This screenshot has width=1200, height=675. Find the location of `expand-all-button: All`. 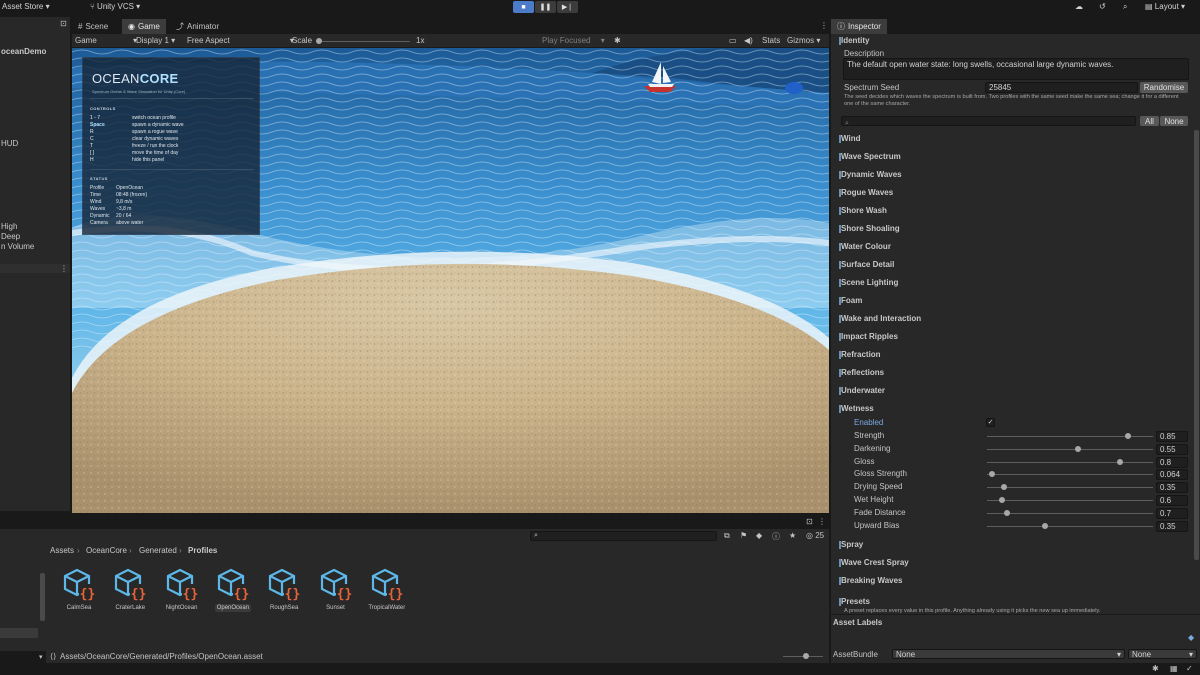

expand-all-button: All is located at coordinates (1149, 121).